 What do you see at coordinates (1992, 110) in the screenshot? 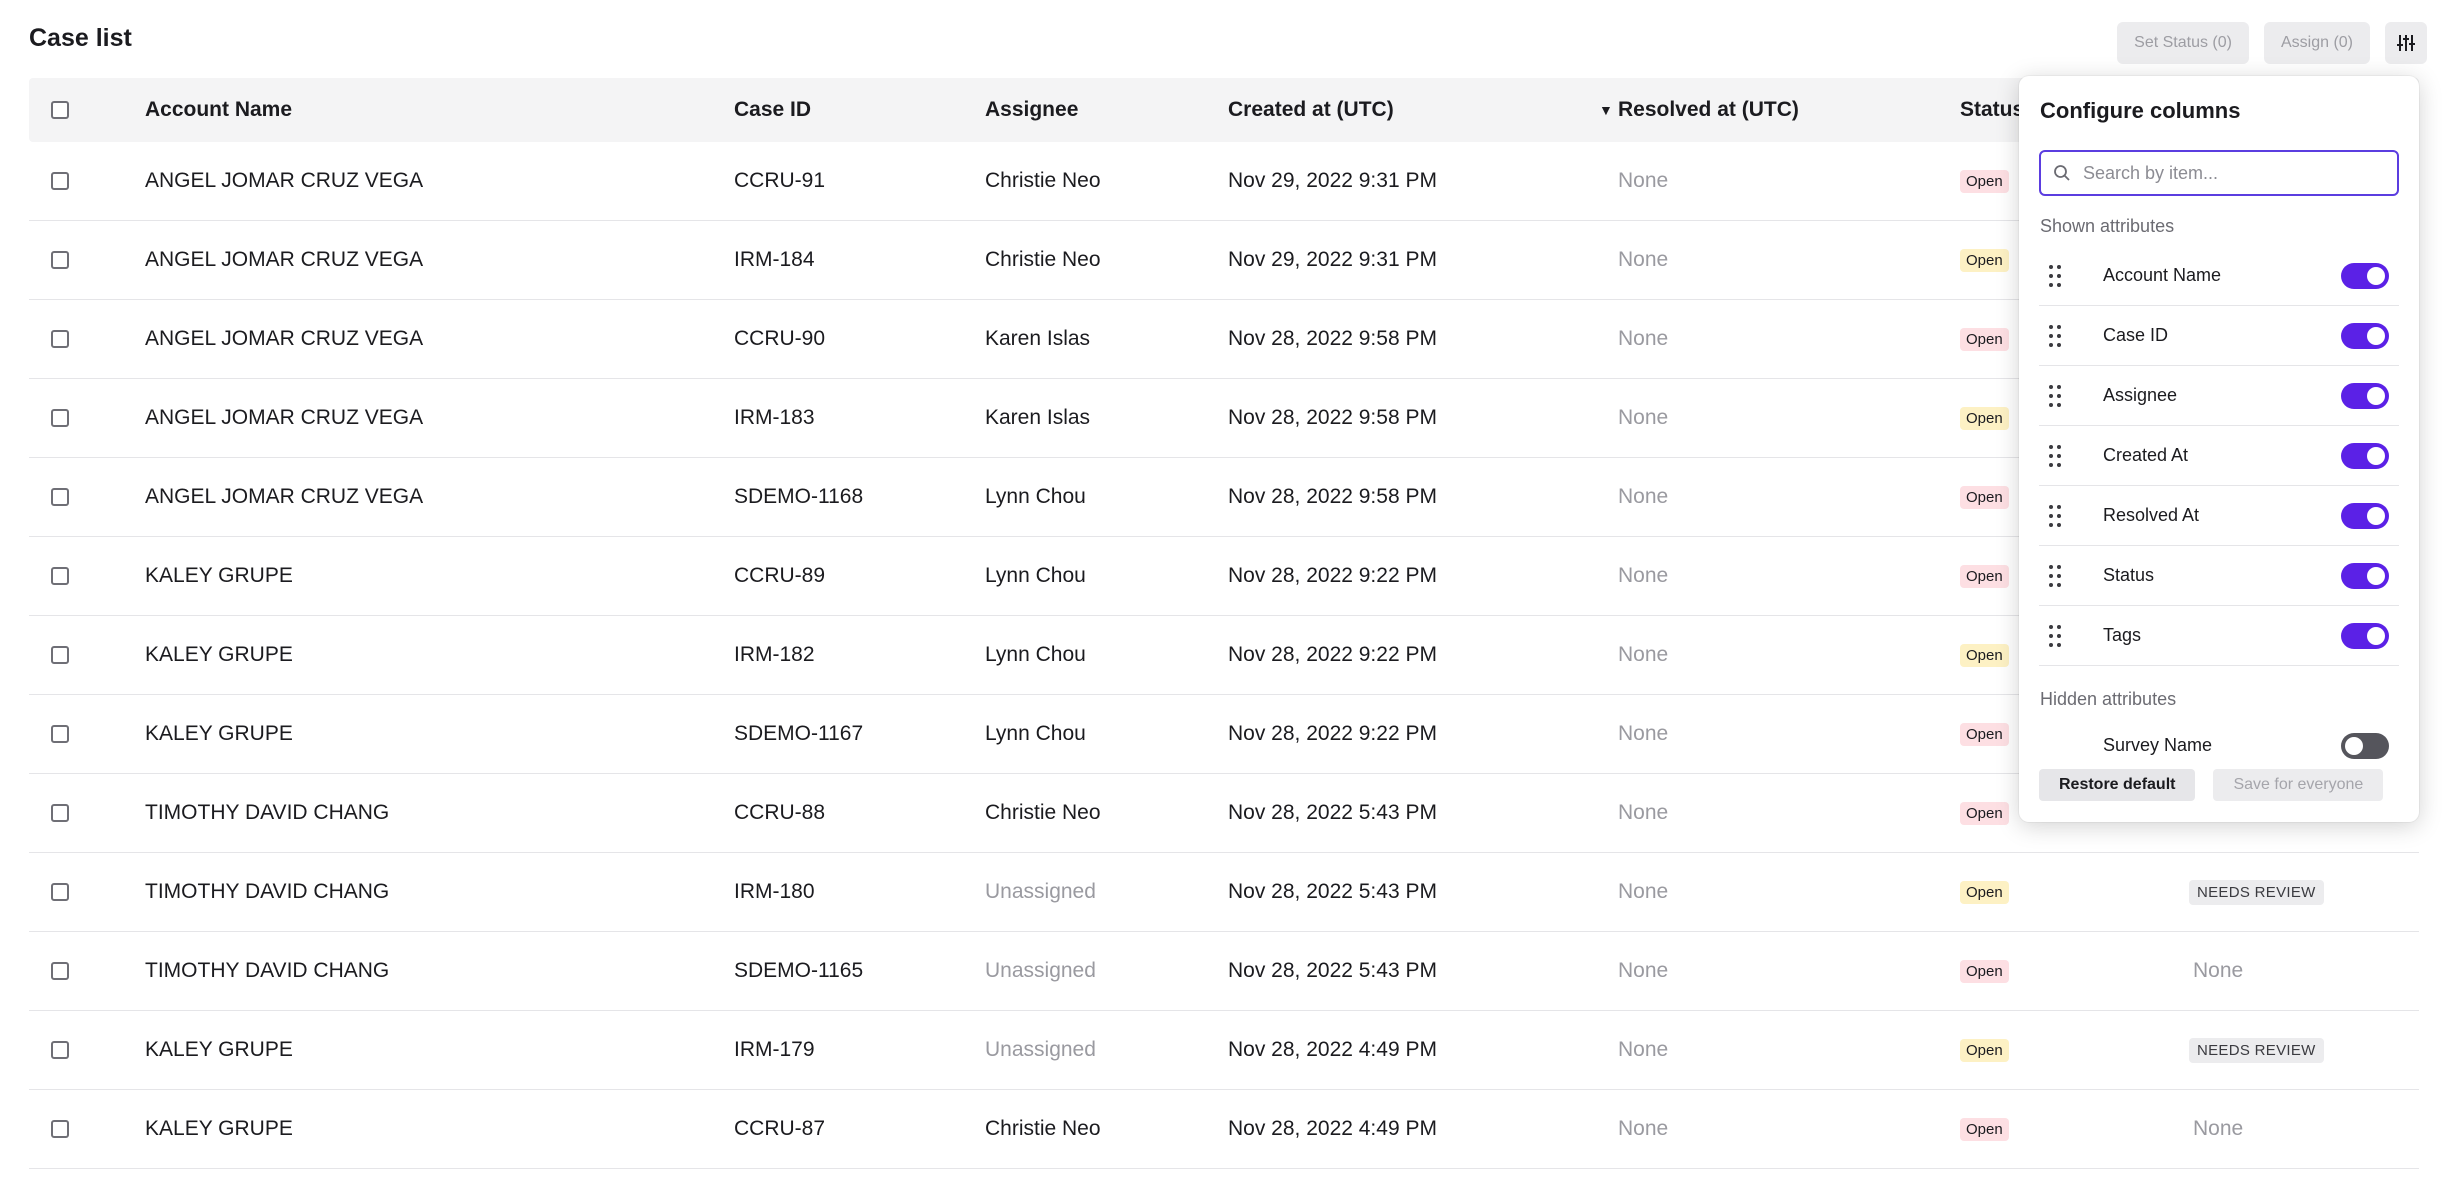
I see `header-status: Status` at bounding box center [1992, 110].